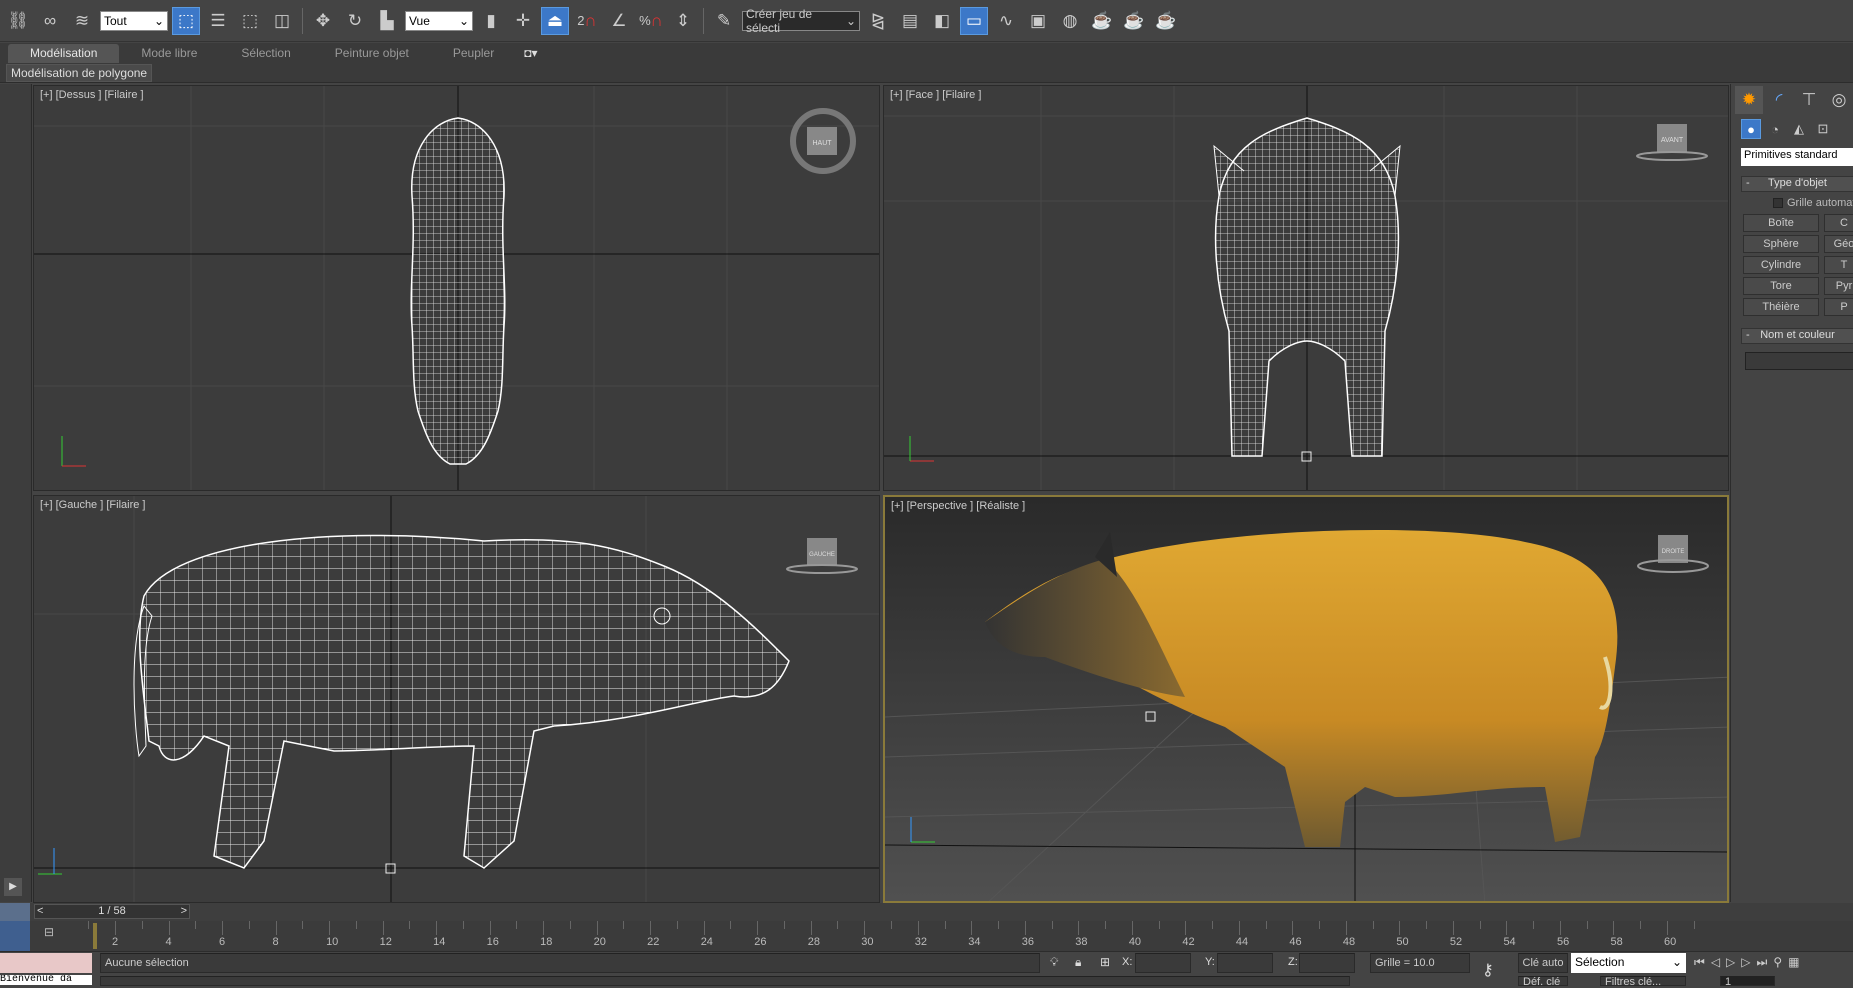 The width and height of the screenshot is (1853, 988). What do you see at coordinates (1797, 184) in the screenshot?
I see `rollout-object-type: - Type d'objet` at bounding box center [1797, 184].